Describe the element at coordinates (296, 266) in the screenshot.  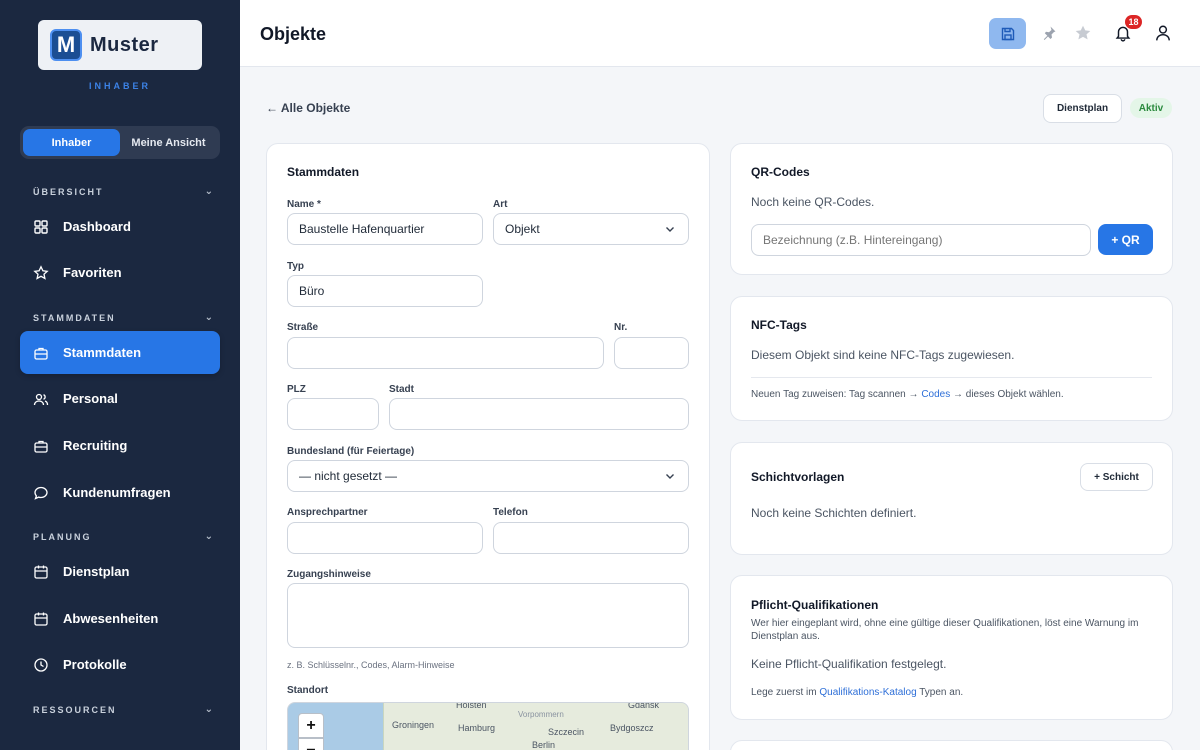
I see `typ-label: Typ` at that location.